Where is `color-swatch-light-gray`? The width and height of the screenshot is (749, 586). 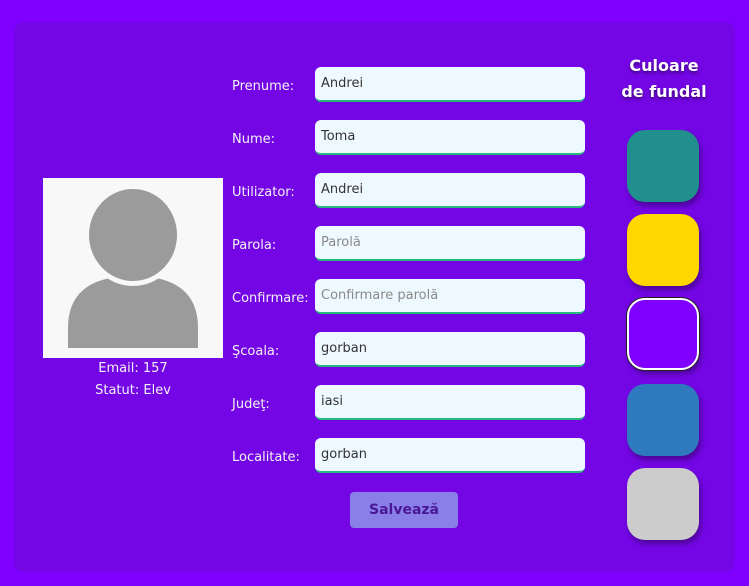
color-swatch-light-gray is located at coordinates (663, 504).